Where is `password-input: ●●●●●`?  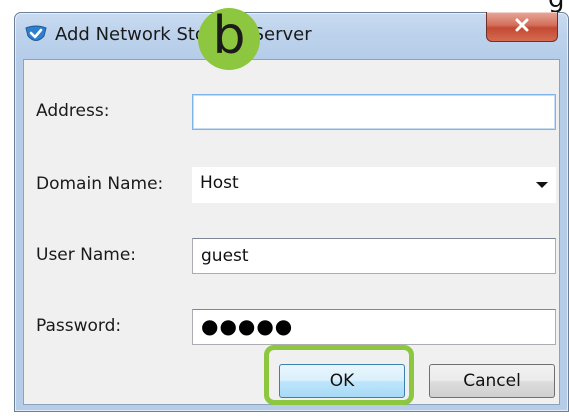 password-input: ●●●●● is located at coordinates (374, 327).